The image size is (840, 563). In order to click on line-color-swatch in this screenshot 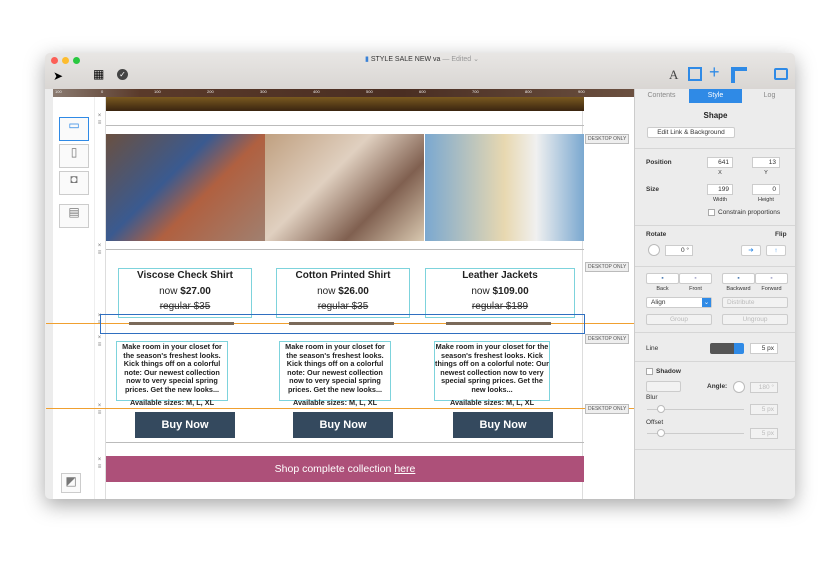, I will do `click(722, 348)`.